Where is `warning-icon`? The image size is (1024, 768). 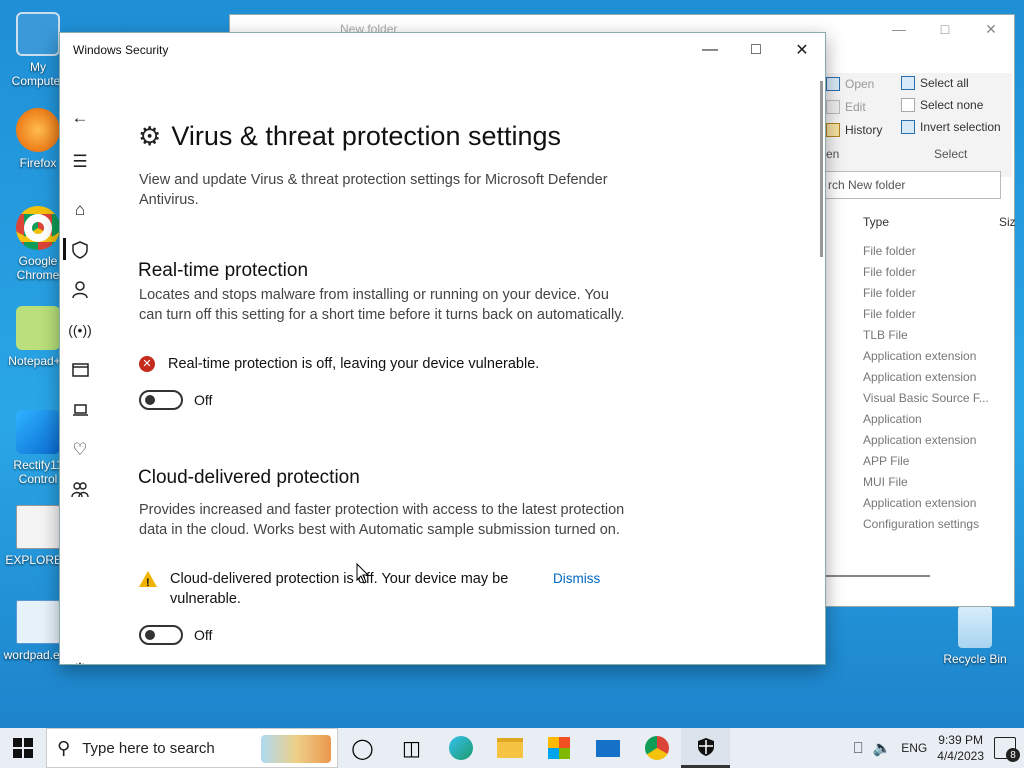 warning-icon is located at coordinates (148, 582).